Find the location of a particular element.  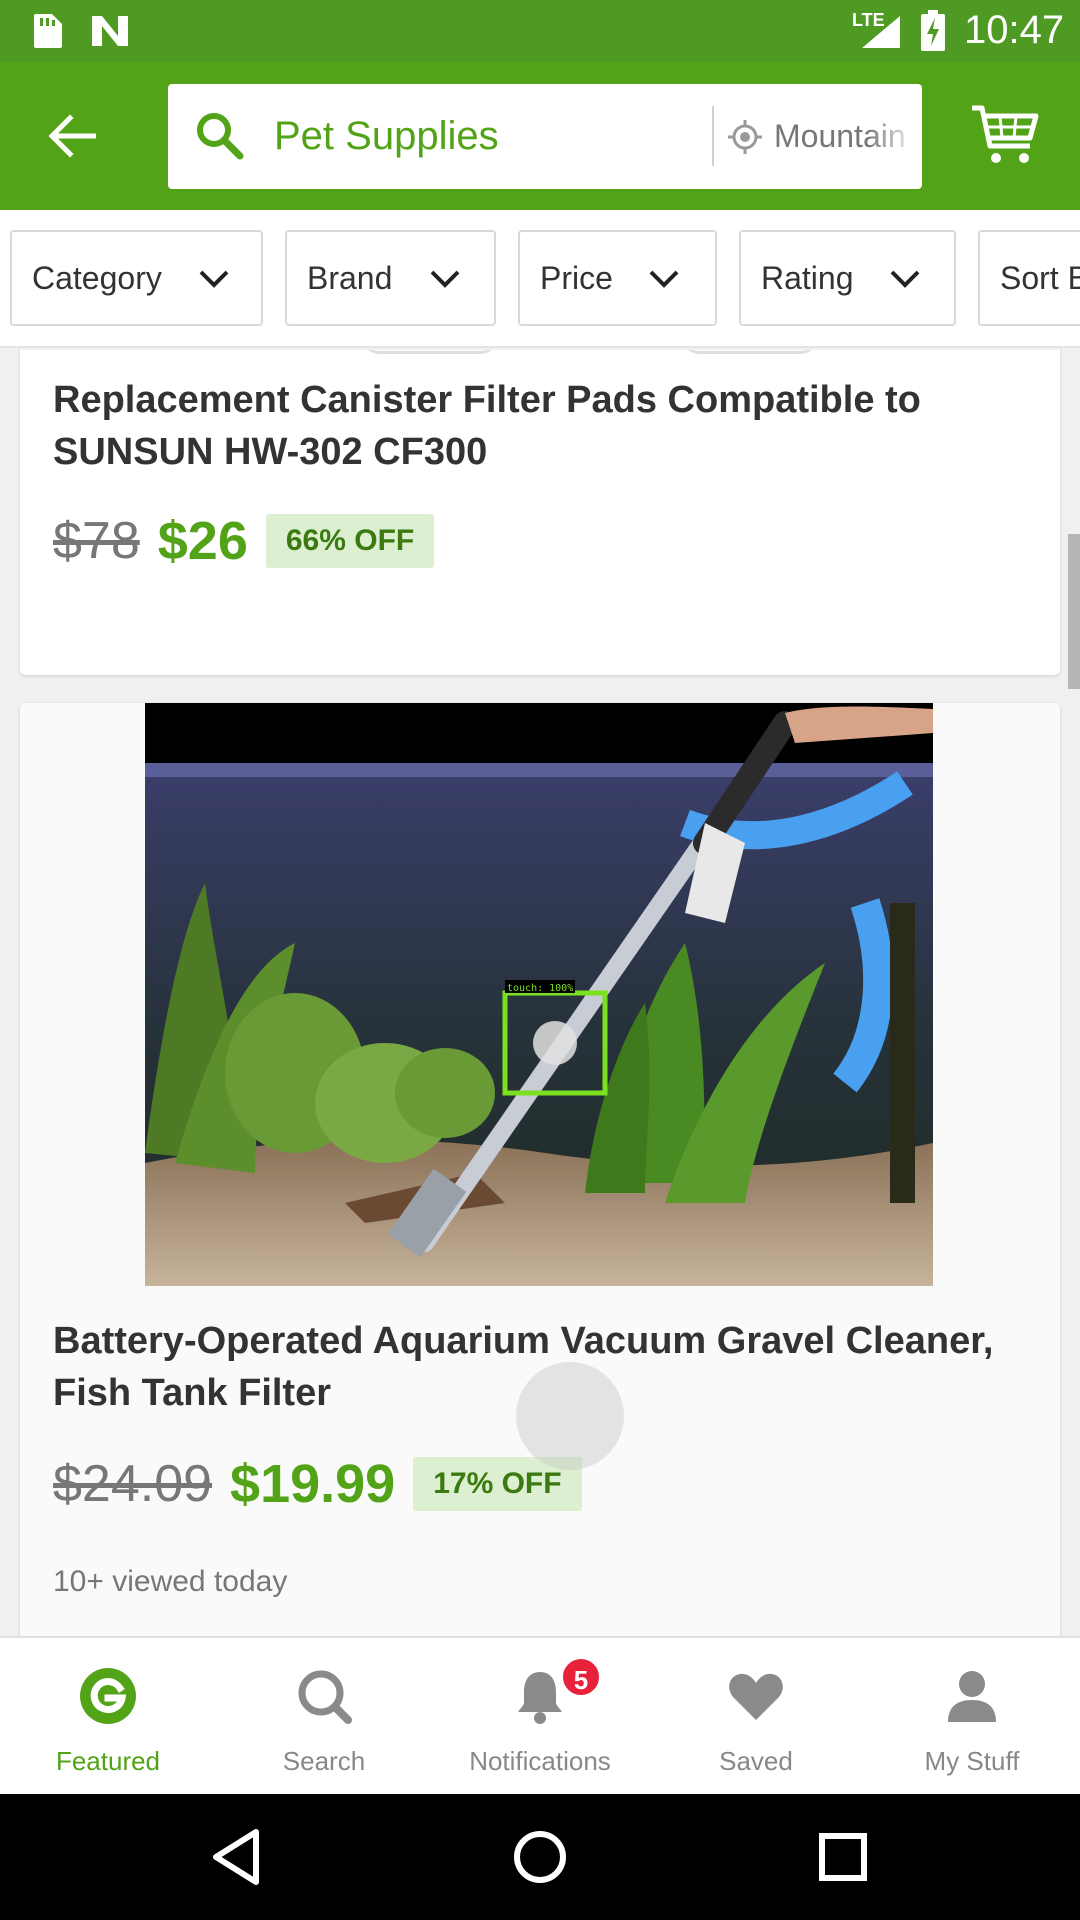

battery-charging-icon is located at coordinates (933, 30).